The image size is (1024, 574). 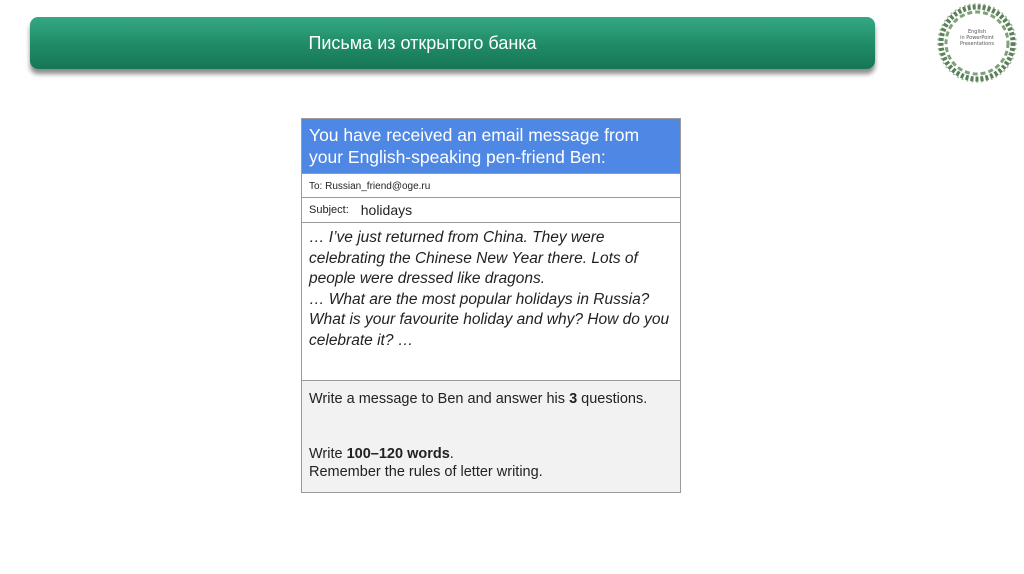 I want to click on subject-value: holidays, so click(x=386, y=210).